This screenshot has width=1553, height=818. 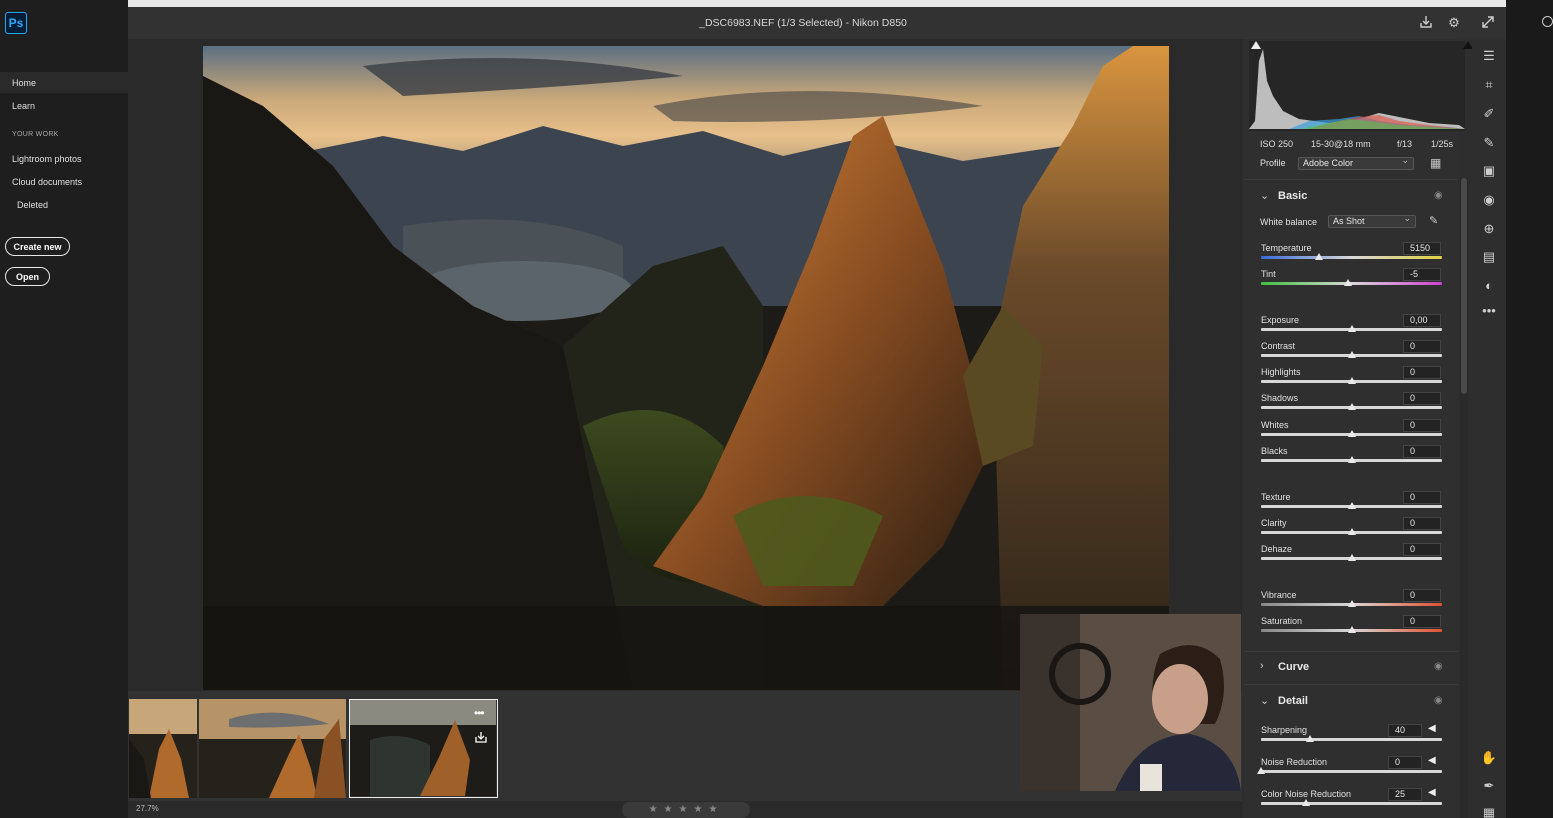 What do you see at coordinates (1351, 197) in the screenshot?
I see `basic-section-header: ⌄ Basic ◉` at bounding box center [1351, 197].